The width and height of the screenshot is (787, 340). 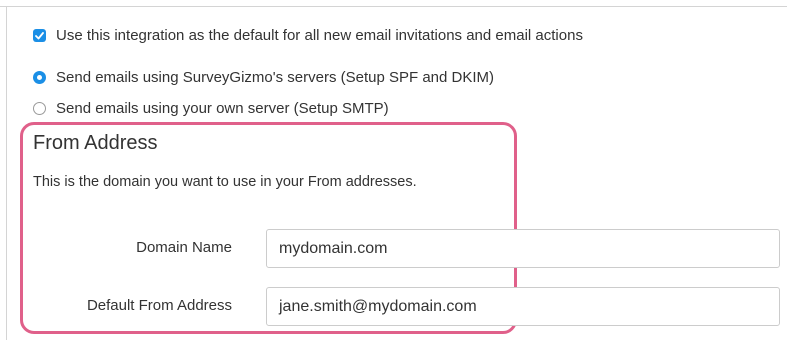 I want to click on default-integration-checkbox, so click(x=39, y=35).